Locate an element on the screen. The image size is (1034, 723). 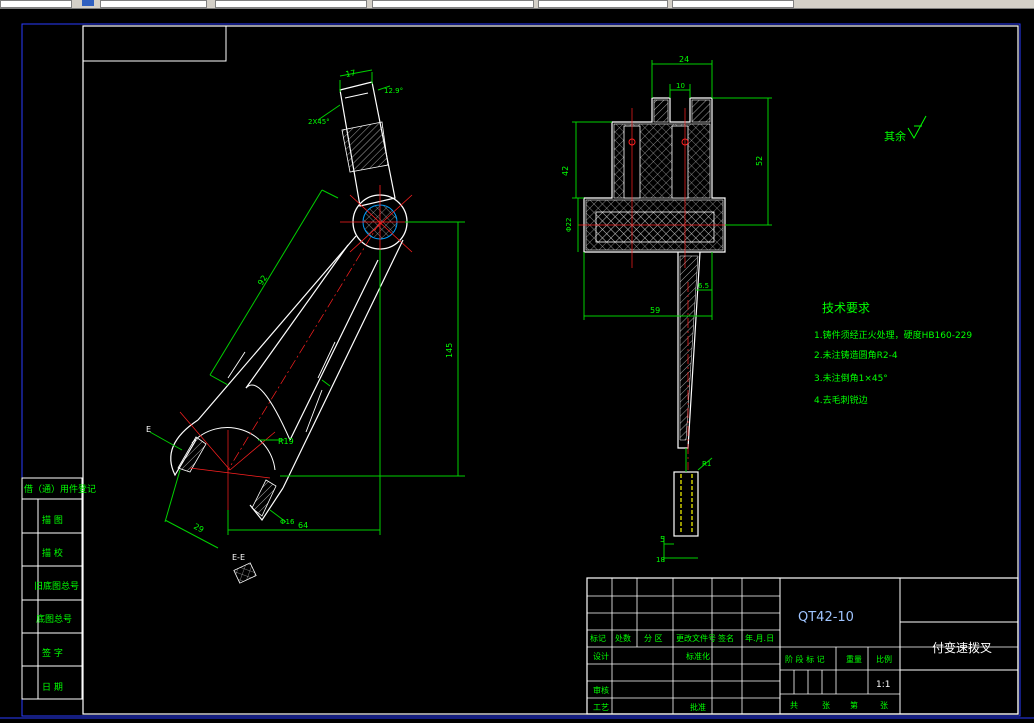
dim-chamfer: 2X45° is located at coordinates (319, 122).